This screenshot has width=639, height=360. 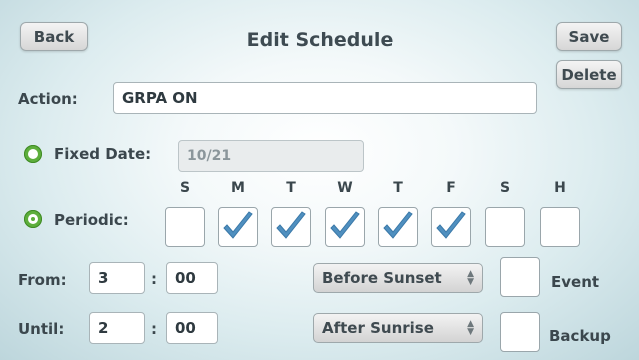 What do you see at coordinates (560, 227) in the screenshot?
I see `day-checkbox-holiday` at bounding box center [560, 227].